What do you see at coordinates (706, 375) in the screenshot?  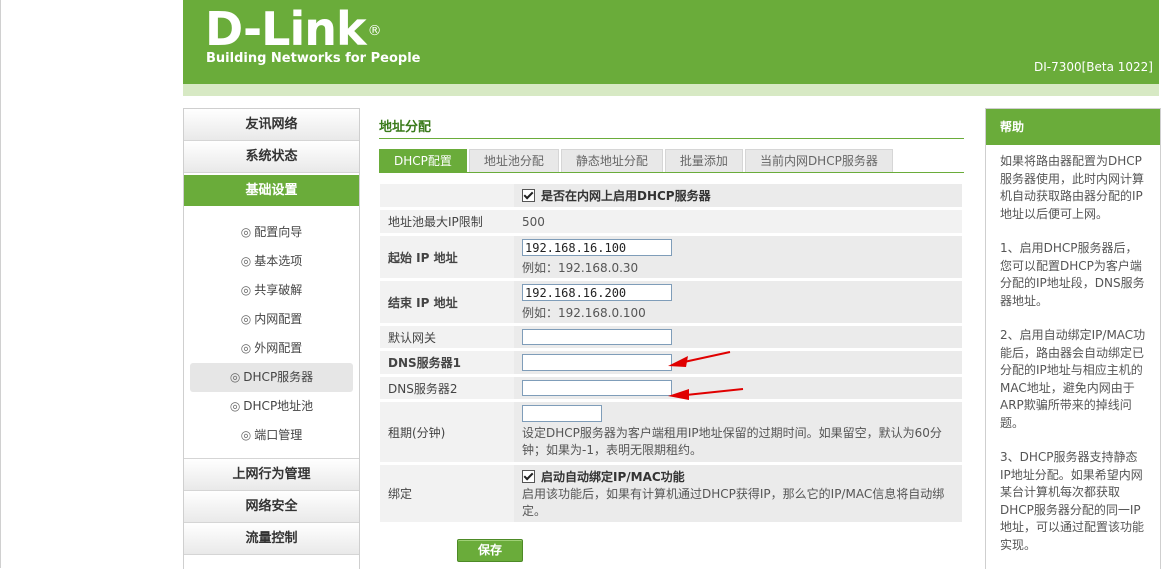 I see `annotation-arrows` at bounding box center [706, 375].